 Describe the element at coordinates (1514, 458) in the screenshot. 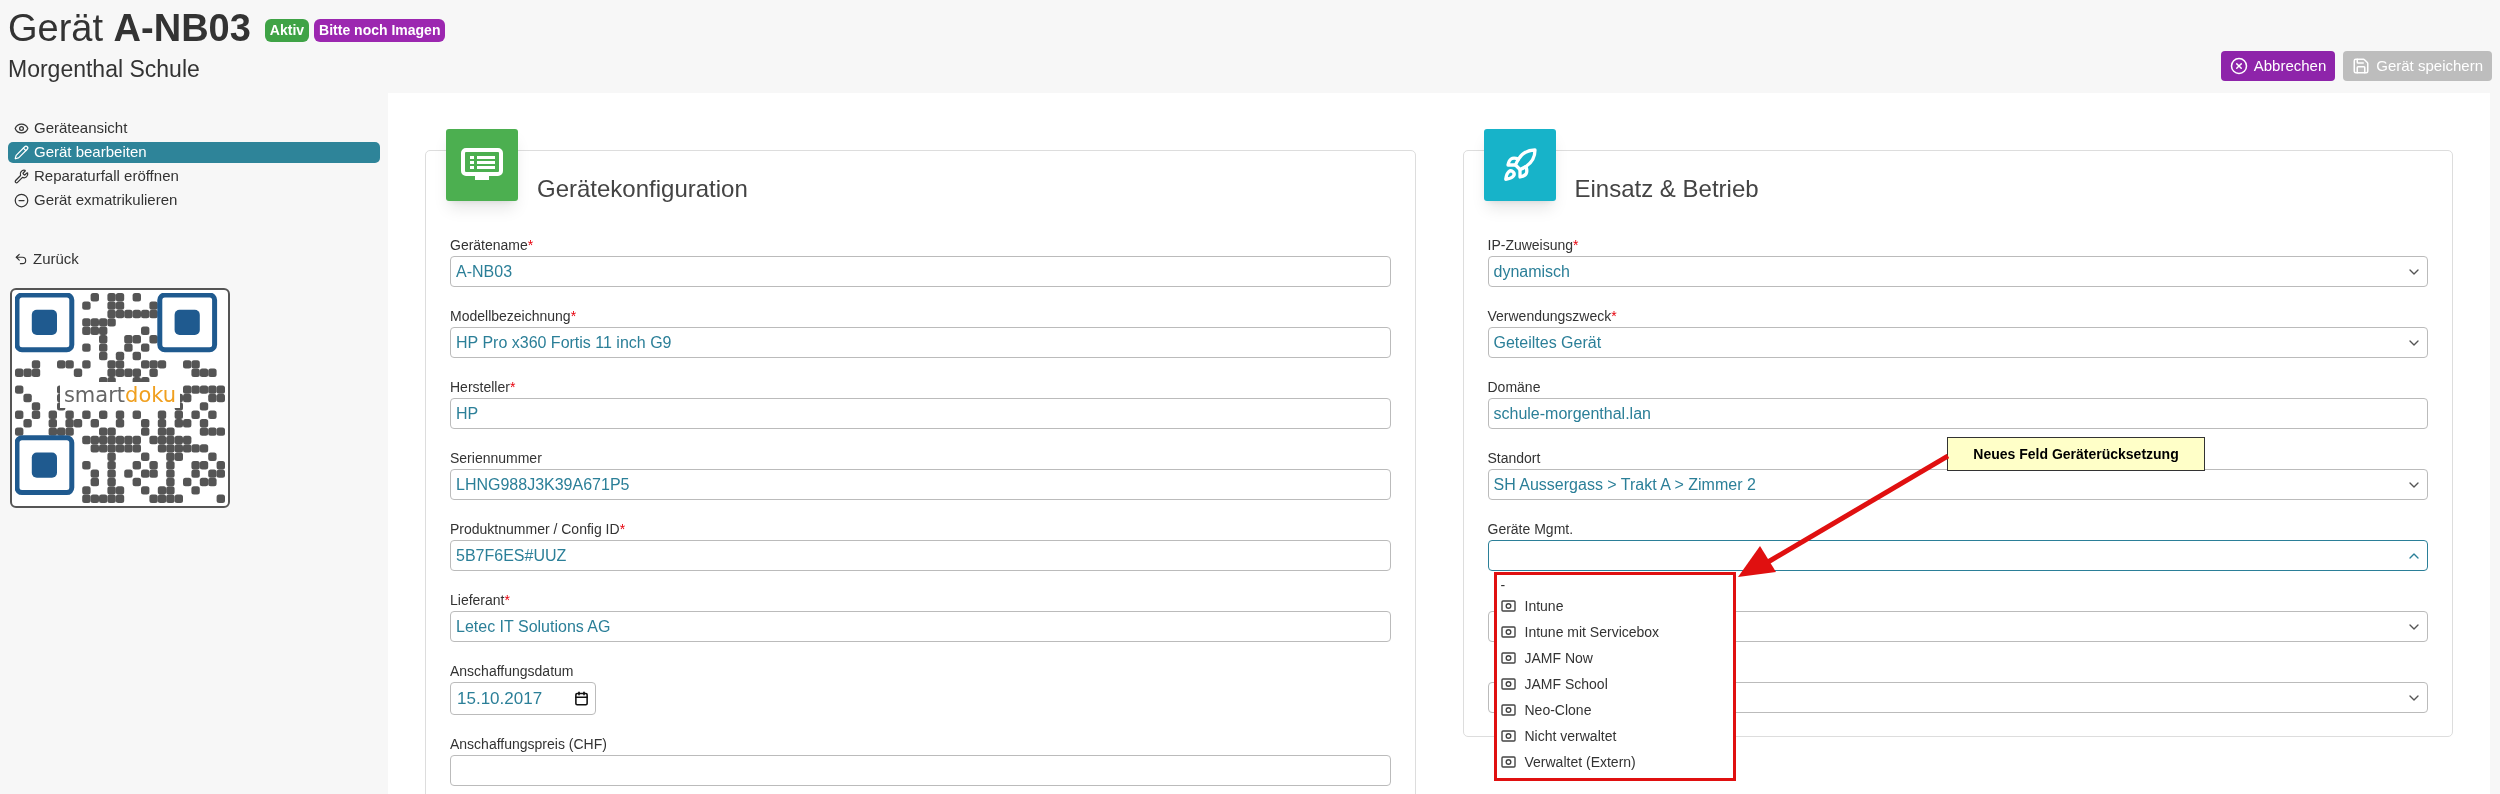

I see `field-label: Standort` at that location.